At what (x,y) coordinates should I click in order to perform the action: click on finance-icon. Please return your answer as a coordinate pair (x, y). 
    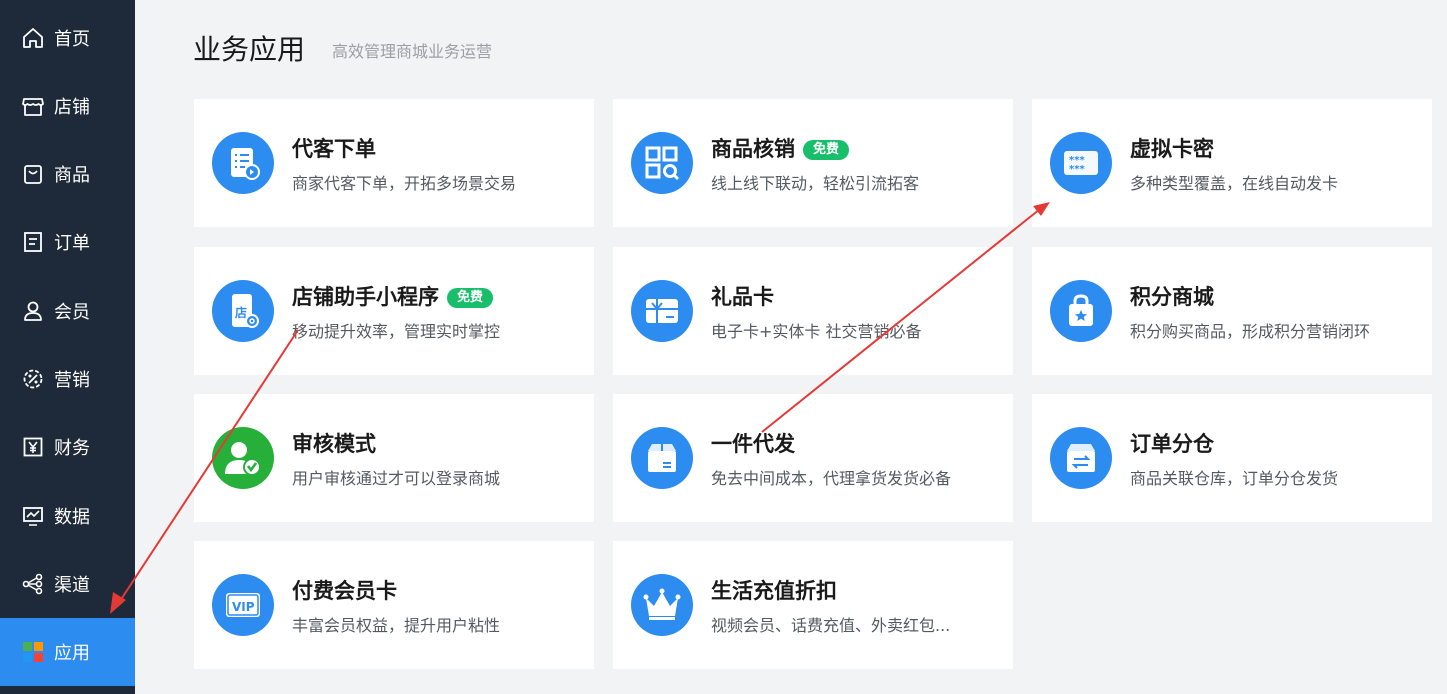
    Looking at the image, I should click on (33, 447).